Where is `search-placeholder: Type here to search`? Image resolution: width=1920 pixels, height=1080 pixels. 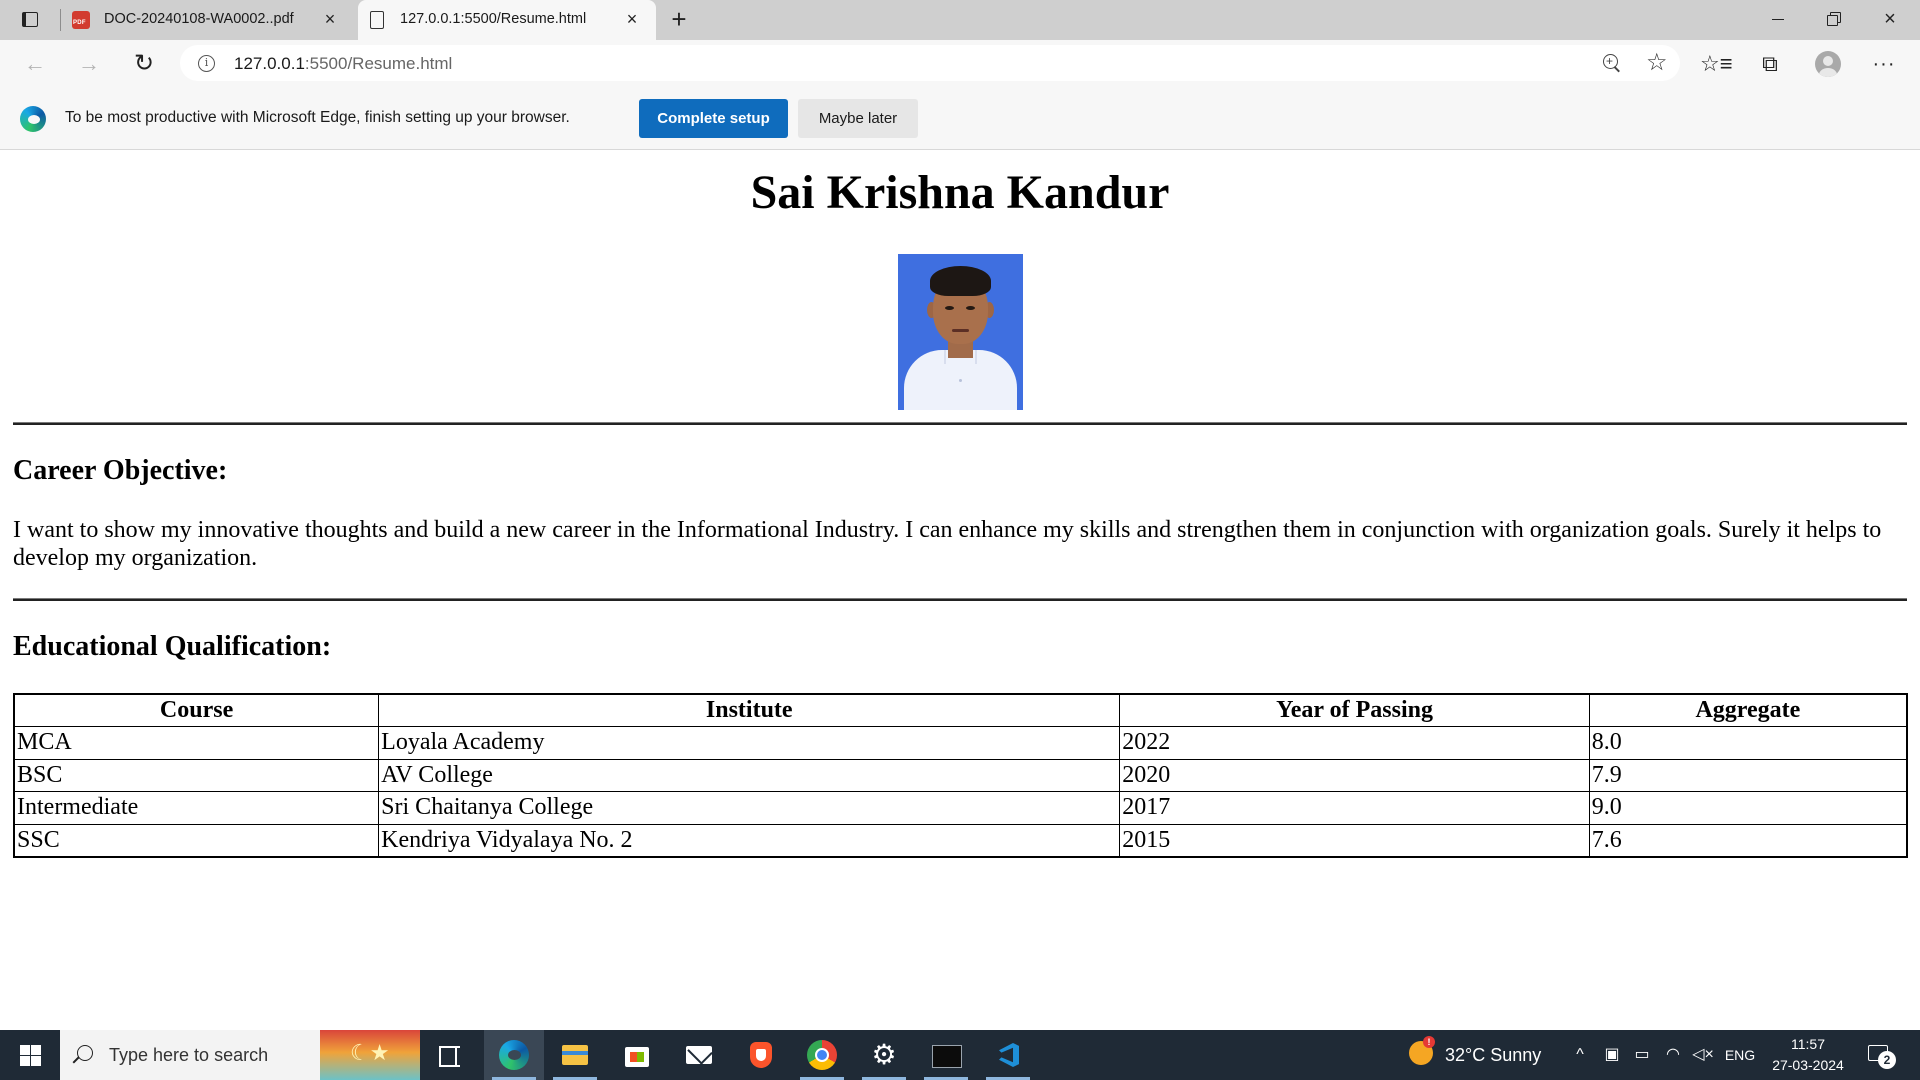
search-placeholder: Type here to search is located at coordinates (189, 1055).